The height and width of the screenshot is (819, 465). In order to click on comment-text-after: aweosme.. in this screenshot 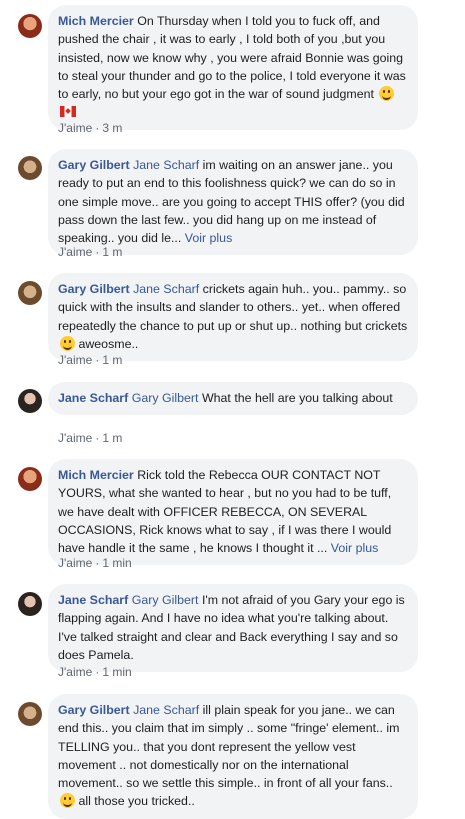, I will do `click(107, 343)`.